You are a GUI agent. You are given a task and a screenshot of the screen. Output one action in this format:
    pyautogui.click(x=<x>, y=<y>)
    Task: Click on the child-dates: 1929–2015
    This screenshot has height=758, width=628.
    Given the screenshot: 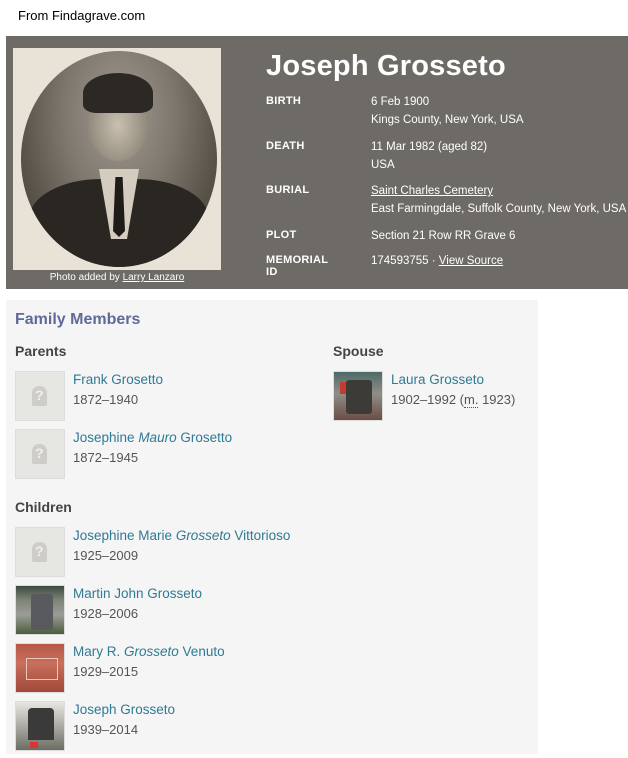 What is the action you would take?
    pyautogui.click(x=106, y=671)
    